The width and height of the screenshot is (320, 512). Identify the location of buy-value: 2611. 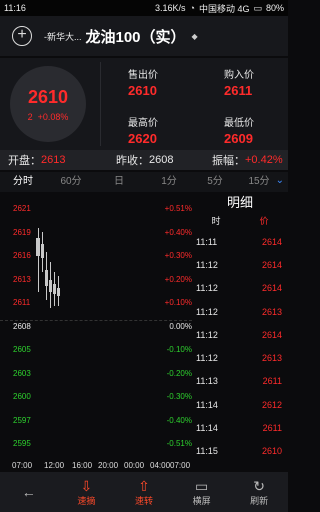
(238, 90).